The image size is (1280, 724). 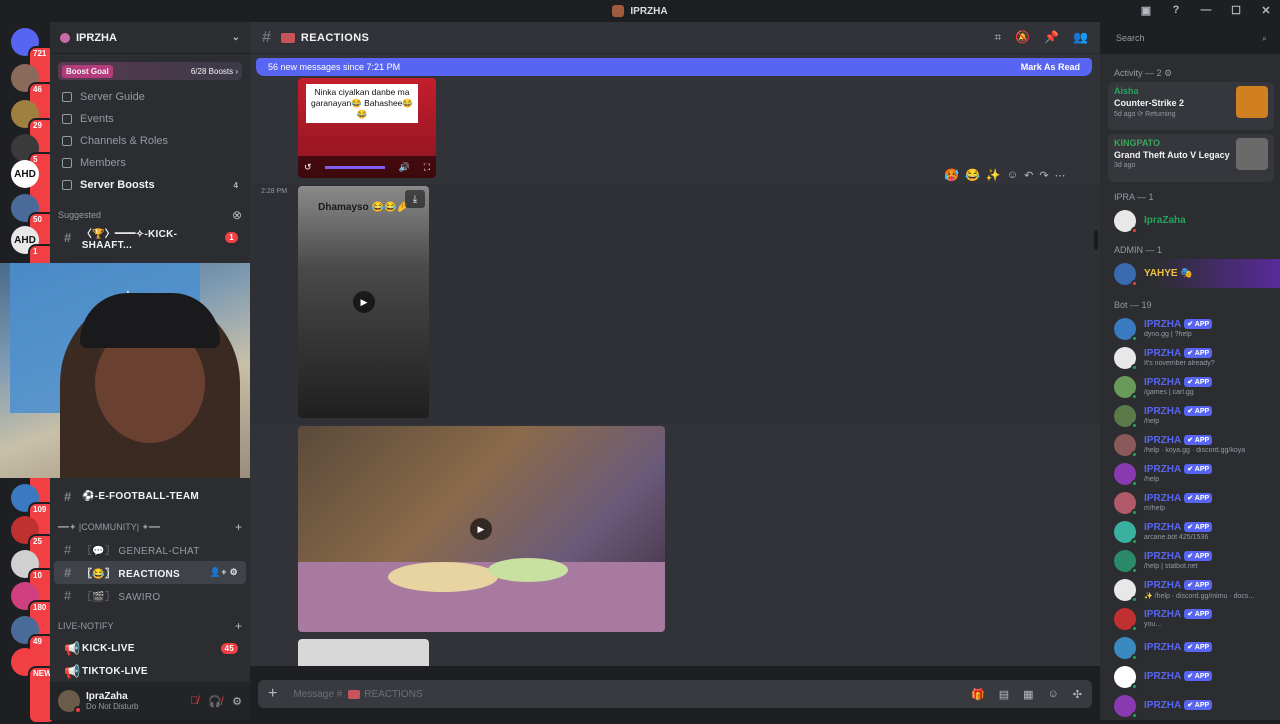 I want to click on reply-icon: ↶, so click(x=1028, y=175).